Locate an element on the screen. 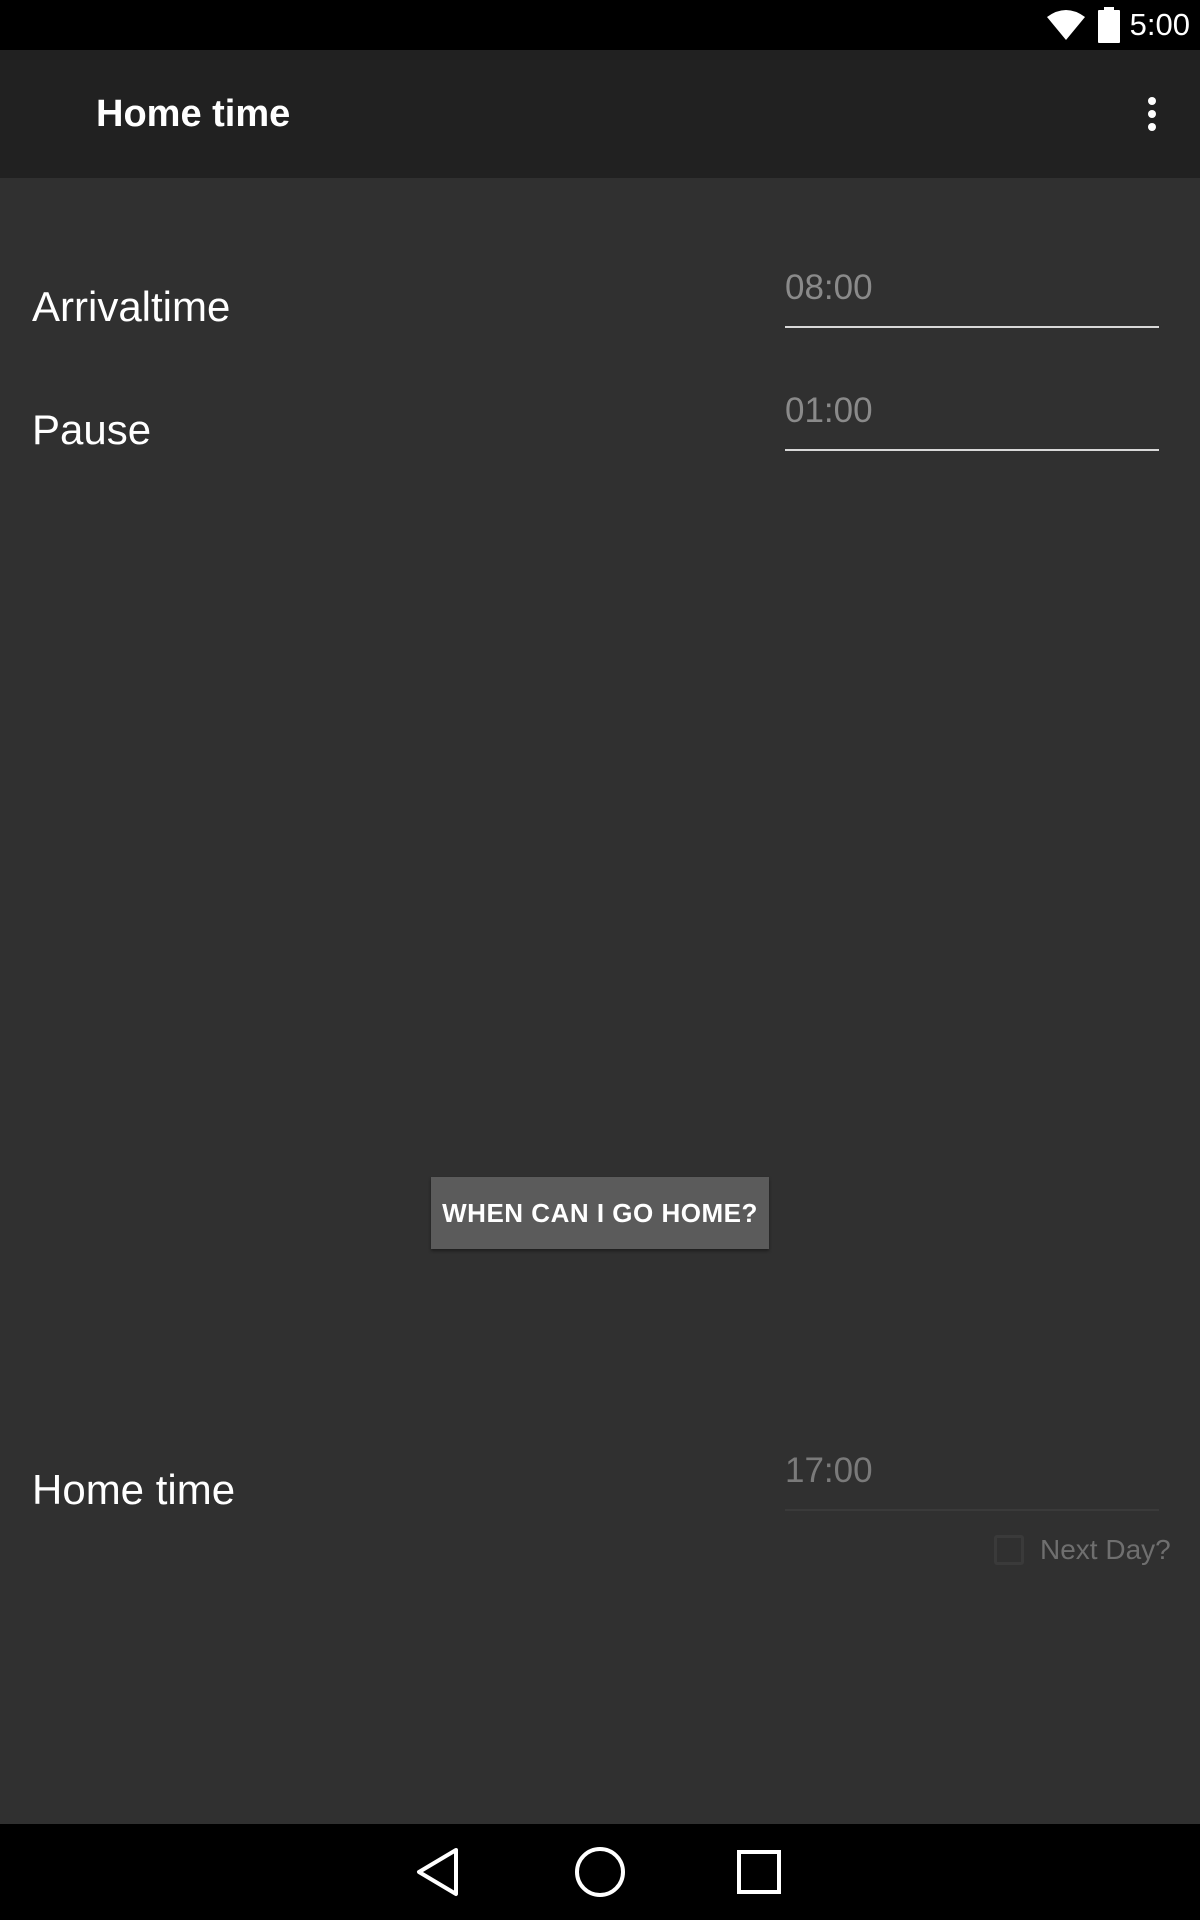  pause-field: 01:00 is located at coordinates (972, 415).